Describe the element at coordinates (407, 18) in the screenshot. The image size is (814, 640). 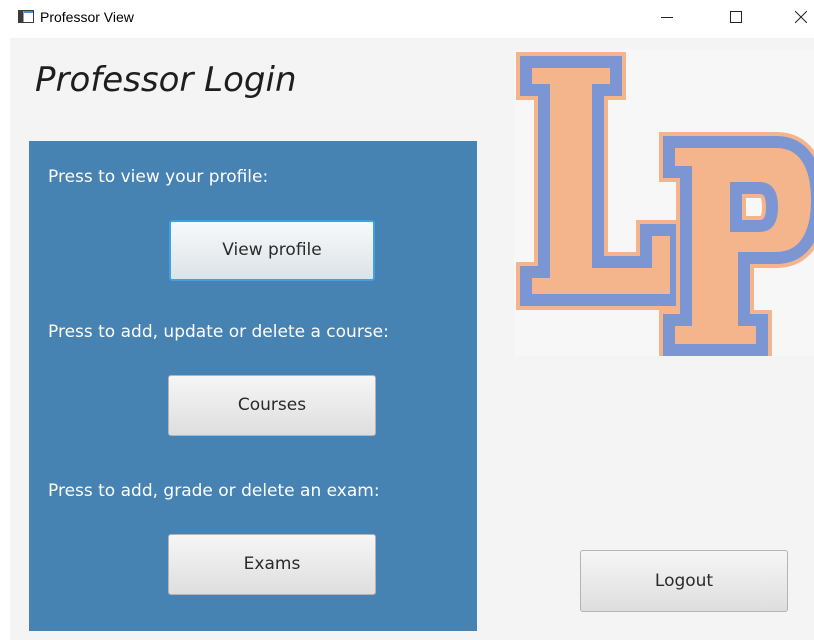
I see `title-bar: Professor View` at that location.